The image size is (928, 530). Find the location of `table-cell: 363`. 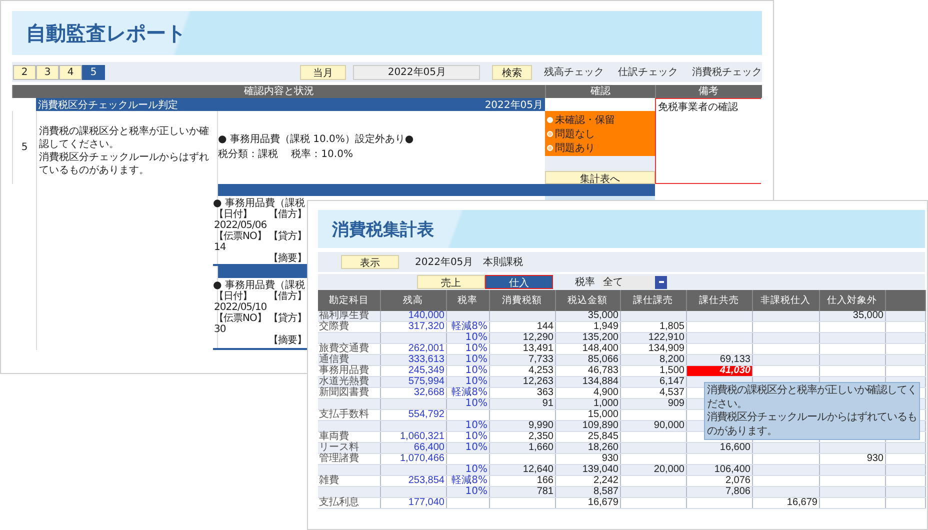

table-cell: 363 is located at coordinates (545, 392).